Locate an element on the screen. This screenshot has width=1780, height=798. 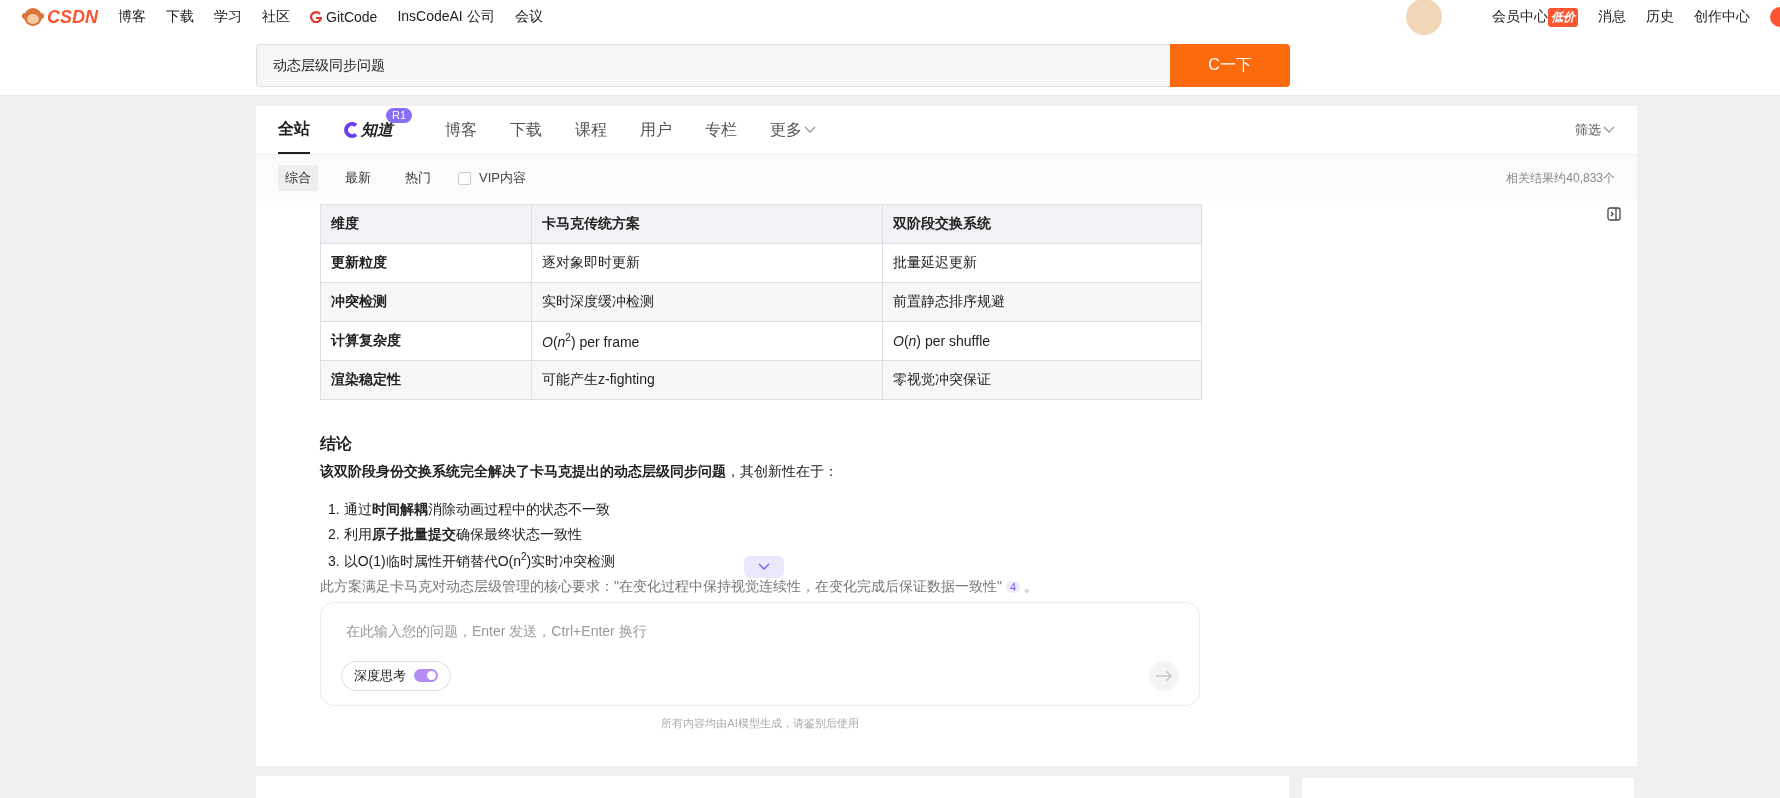
result-count: 相关结果约40,833个 is located at coordinates (1560, 178).